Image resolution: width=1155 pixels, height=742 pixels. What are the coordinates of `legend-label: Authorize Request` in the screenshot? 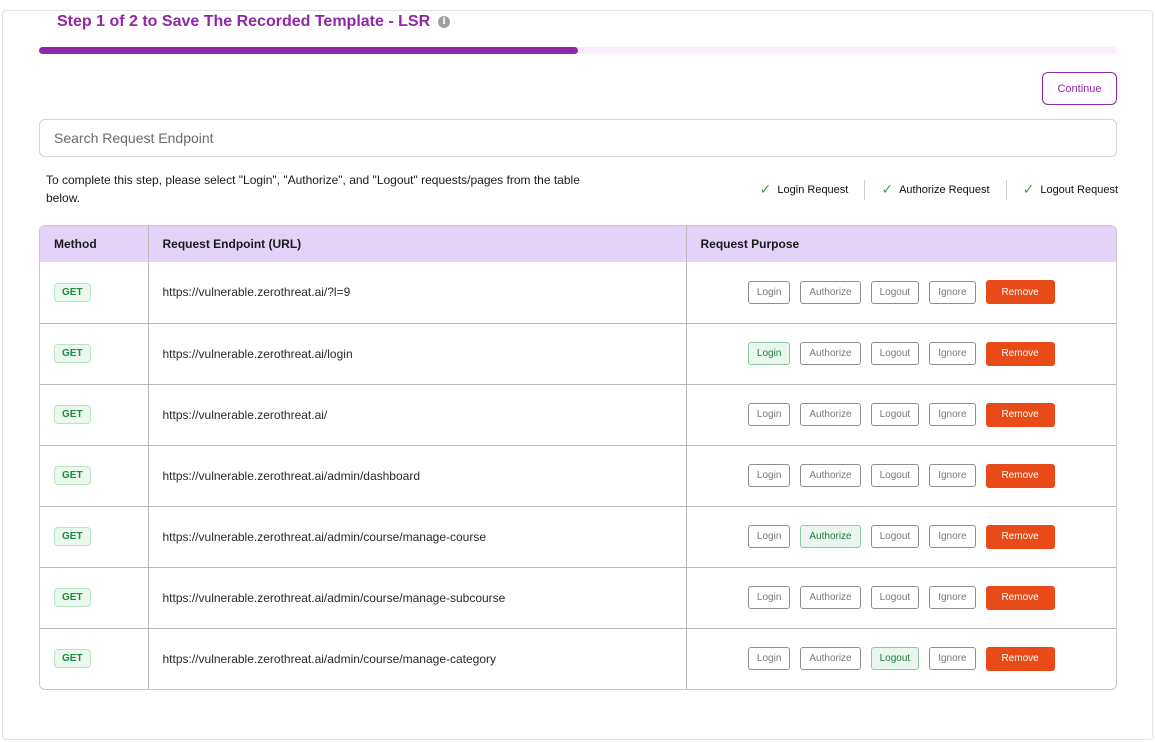 It's located at (944, 190).